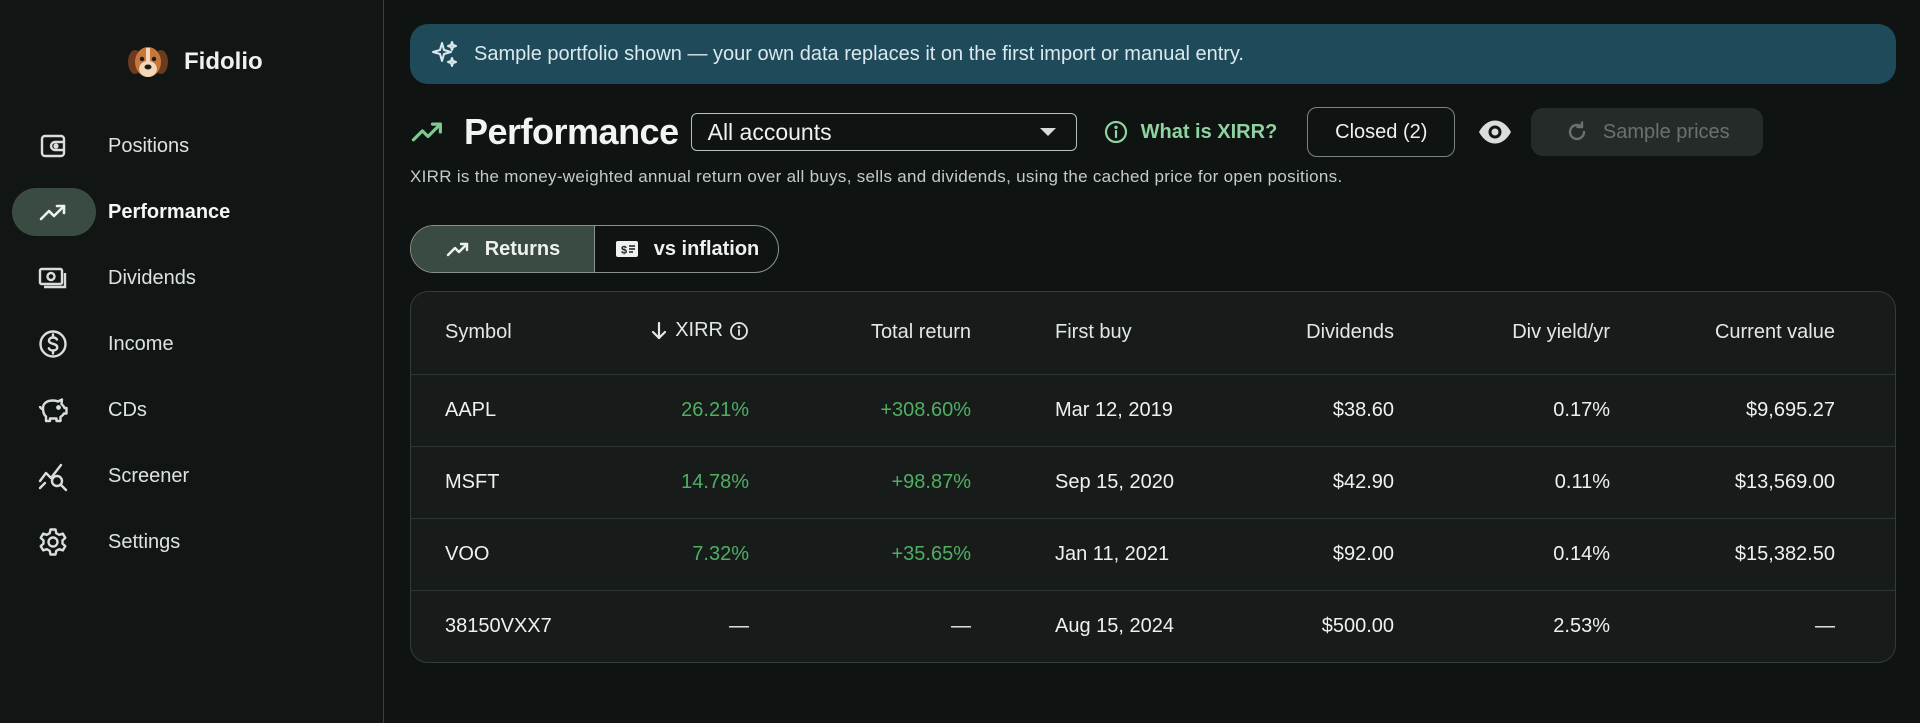  Describe the element at coordinates (192, 542) in the screenshot. I see `sidebar-item-settings: Settings` at that location.